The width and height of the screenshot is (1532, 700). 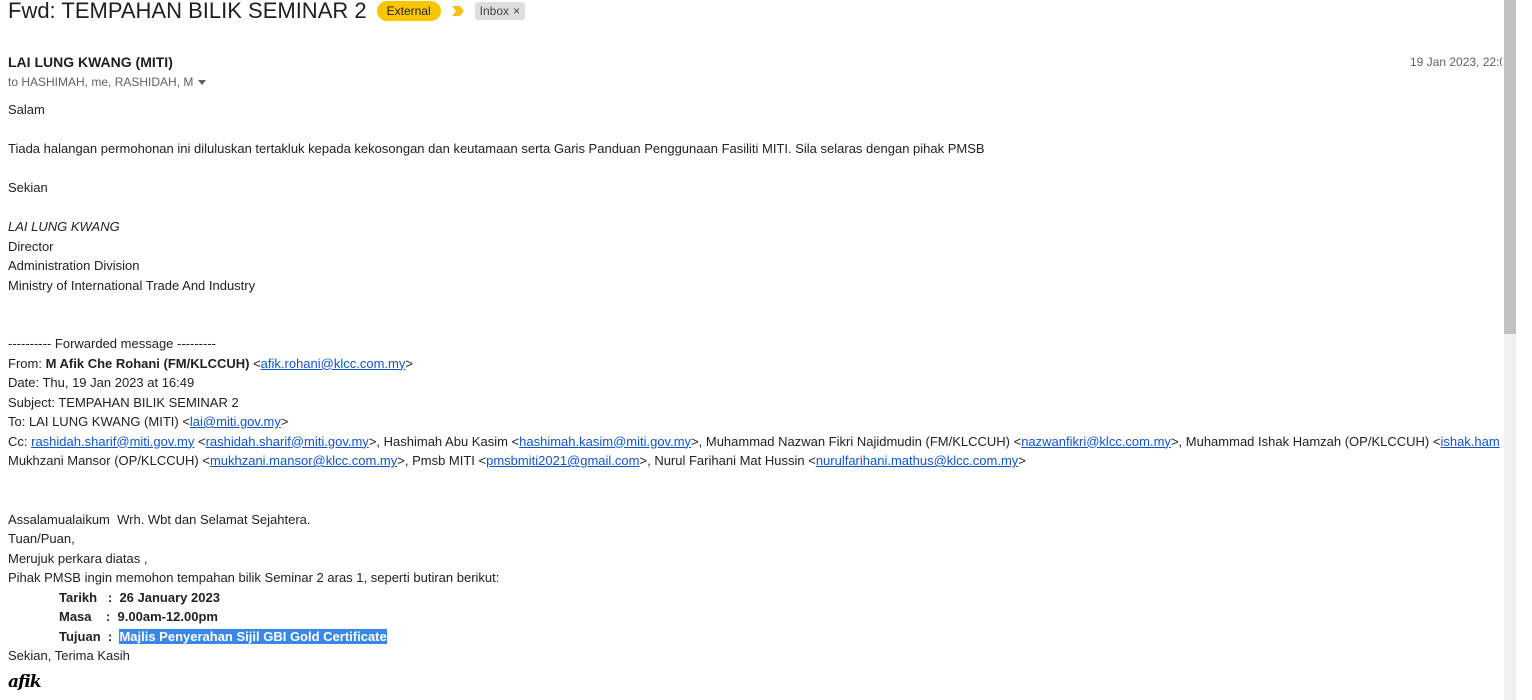 I want to click on from-name: M Afik Che Rohani (FM/KLCCUH), so click(x=147, y=363).